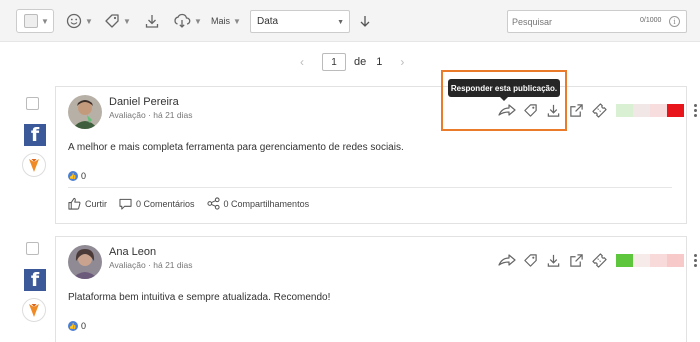 This screenshot has height=342, width=700. I want to click on comments-button: 0 Comentários, so click(157, 204).